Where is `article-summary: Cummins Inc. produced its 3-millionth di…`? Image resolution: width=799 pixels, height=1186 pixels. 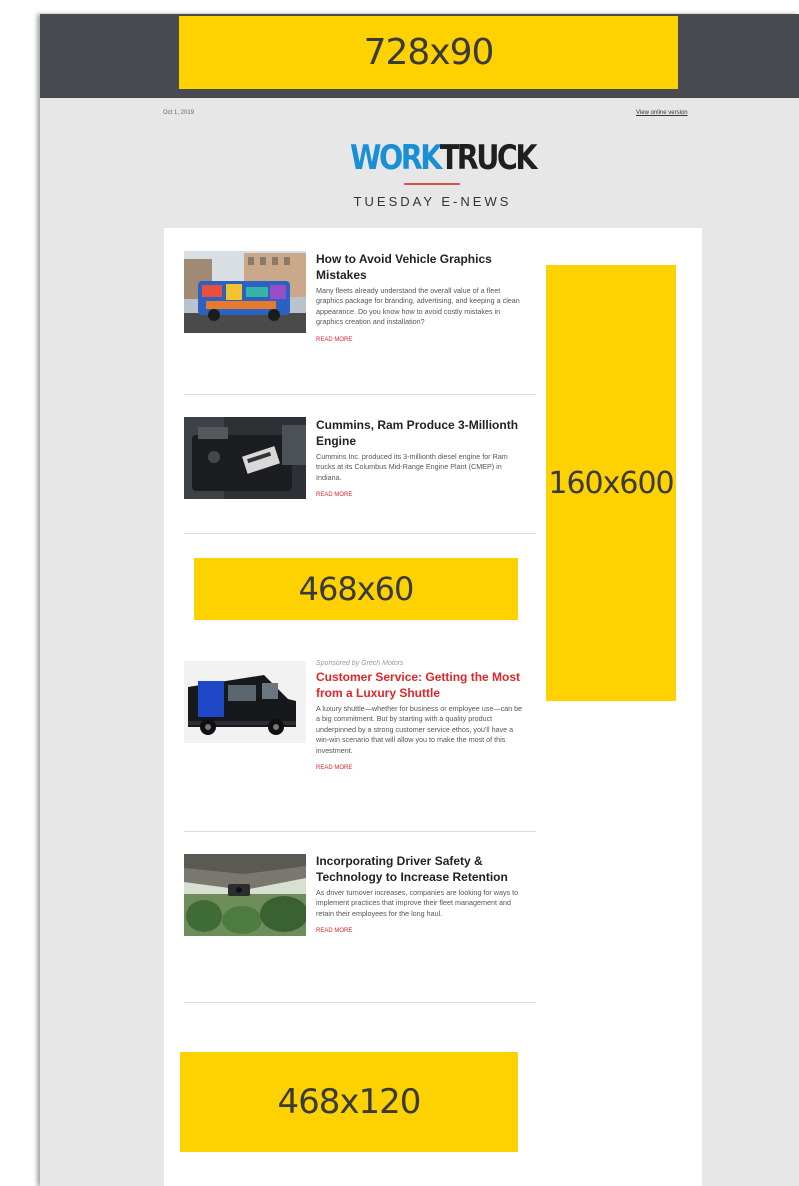
article-summary: Cummins Inc. produced its 3-millionth di… is located at coordinates (412, 467).